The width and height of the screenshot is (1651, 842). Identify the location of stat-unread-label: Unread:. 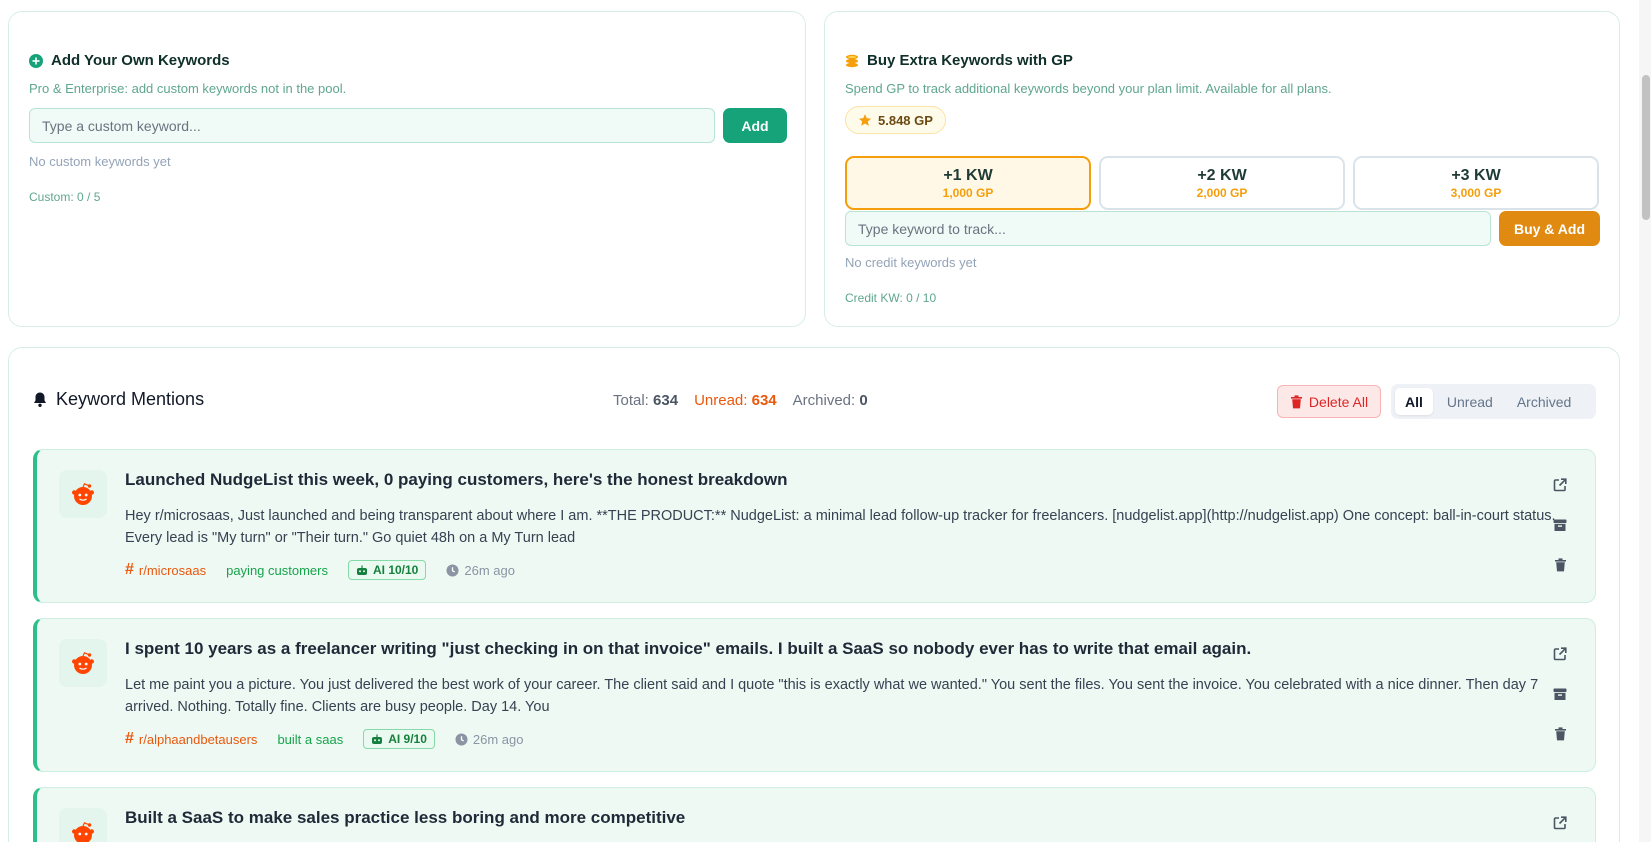
(721, 400).